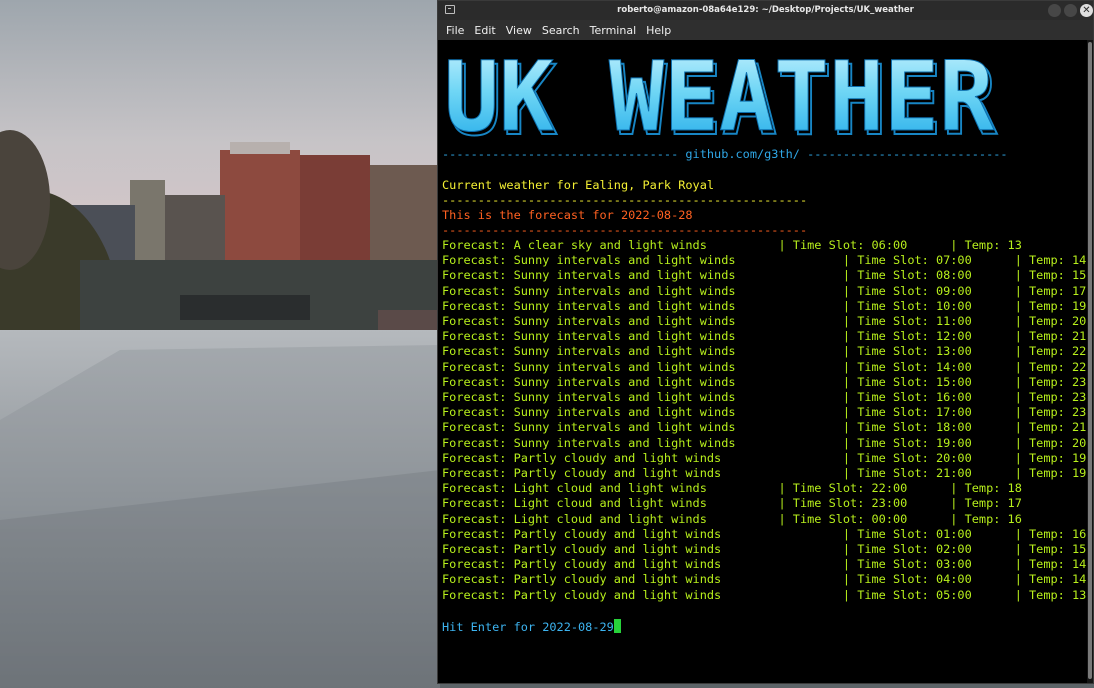 The height and width of the screenshot is (688, 1094). Describe the element at coordinates (519, 30) in the screenshot. I see `menu-view: View` at that location.